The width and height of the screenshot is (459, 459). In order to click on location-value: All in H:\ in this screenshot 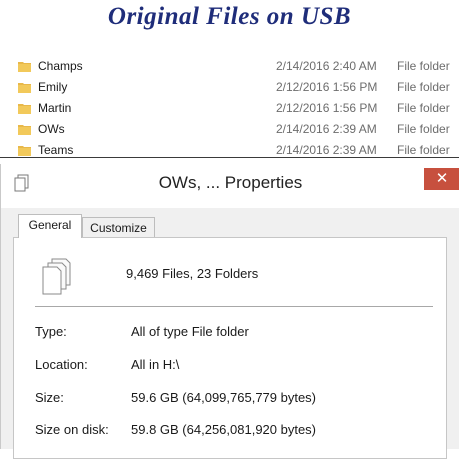, I will do `click(155, 364)`.